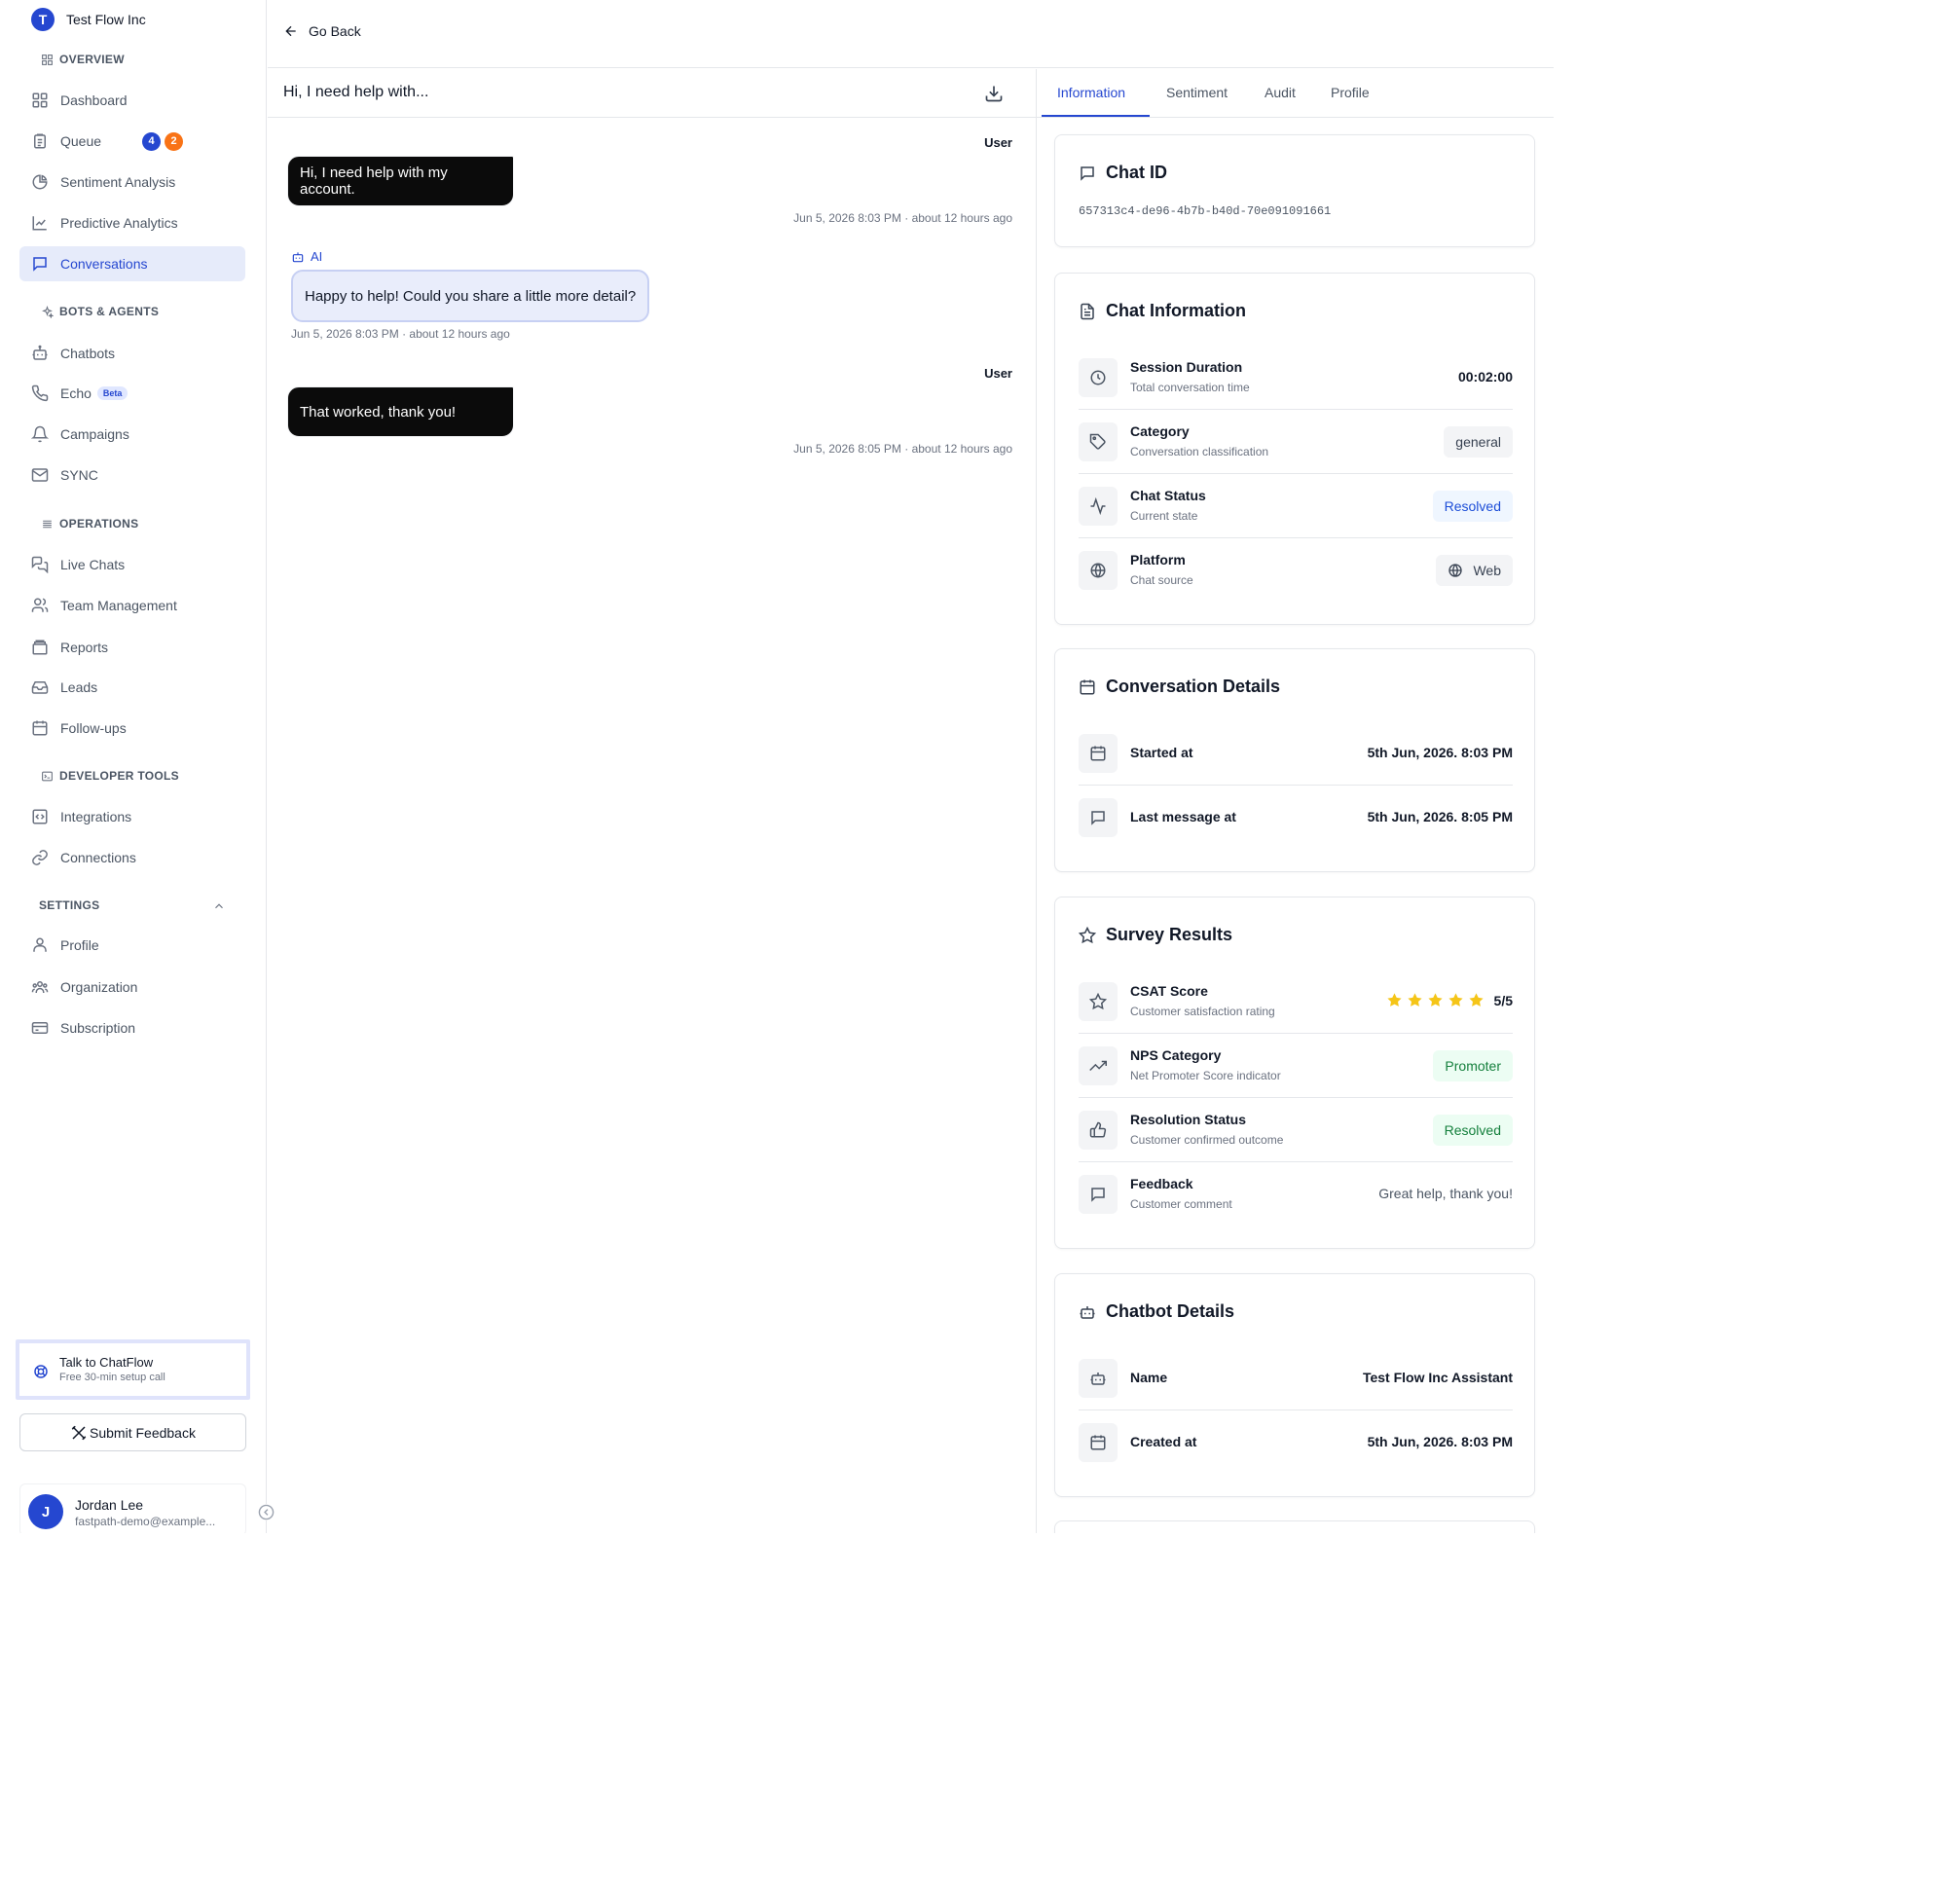 The width and height of the screenshot is (1943, 1904). I want to click on scroll-down-arrow-icon, so click(1557, 1524).